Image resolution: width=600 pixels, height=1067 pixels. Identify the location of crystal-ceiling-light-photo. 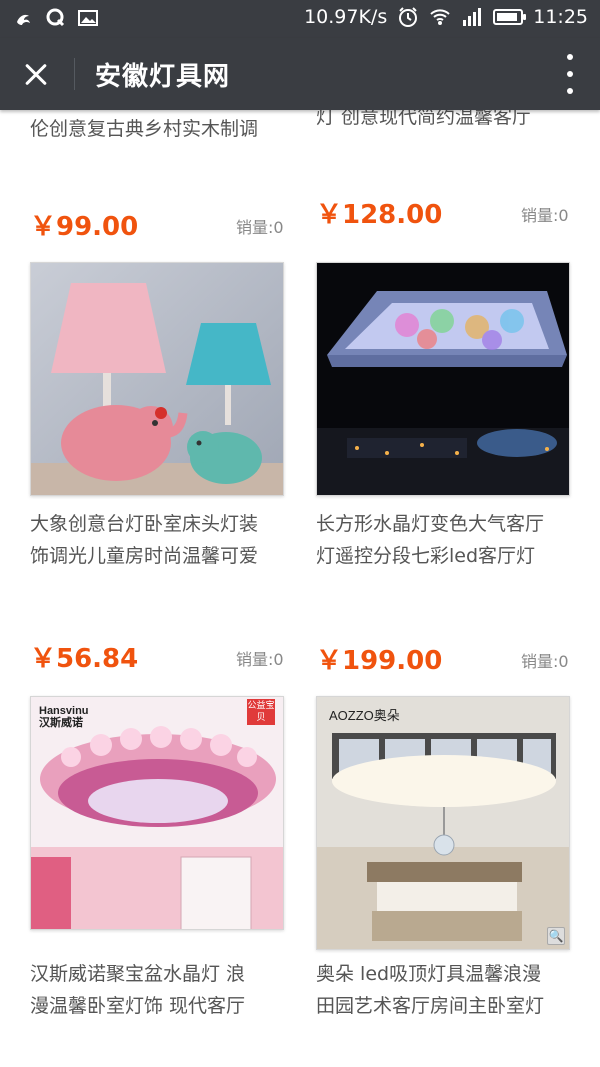
(443, 379).